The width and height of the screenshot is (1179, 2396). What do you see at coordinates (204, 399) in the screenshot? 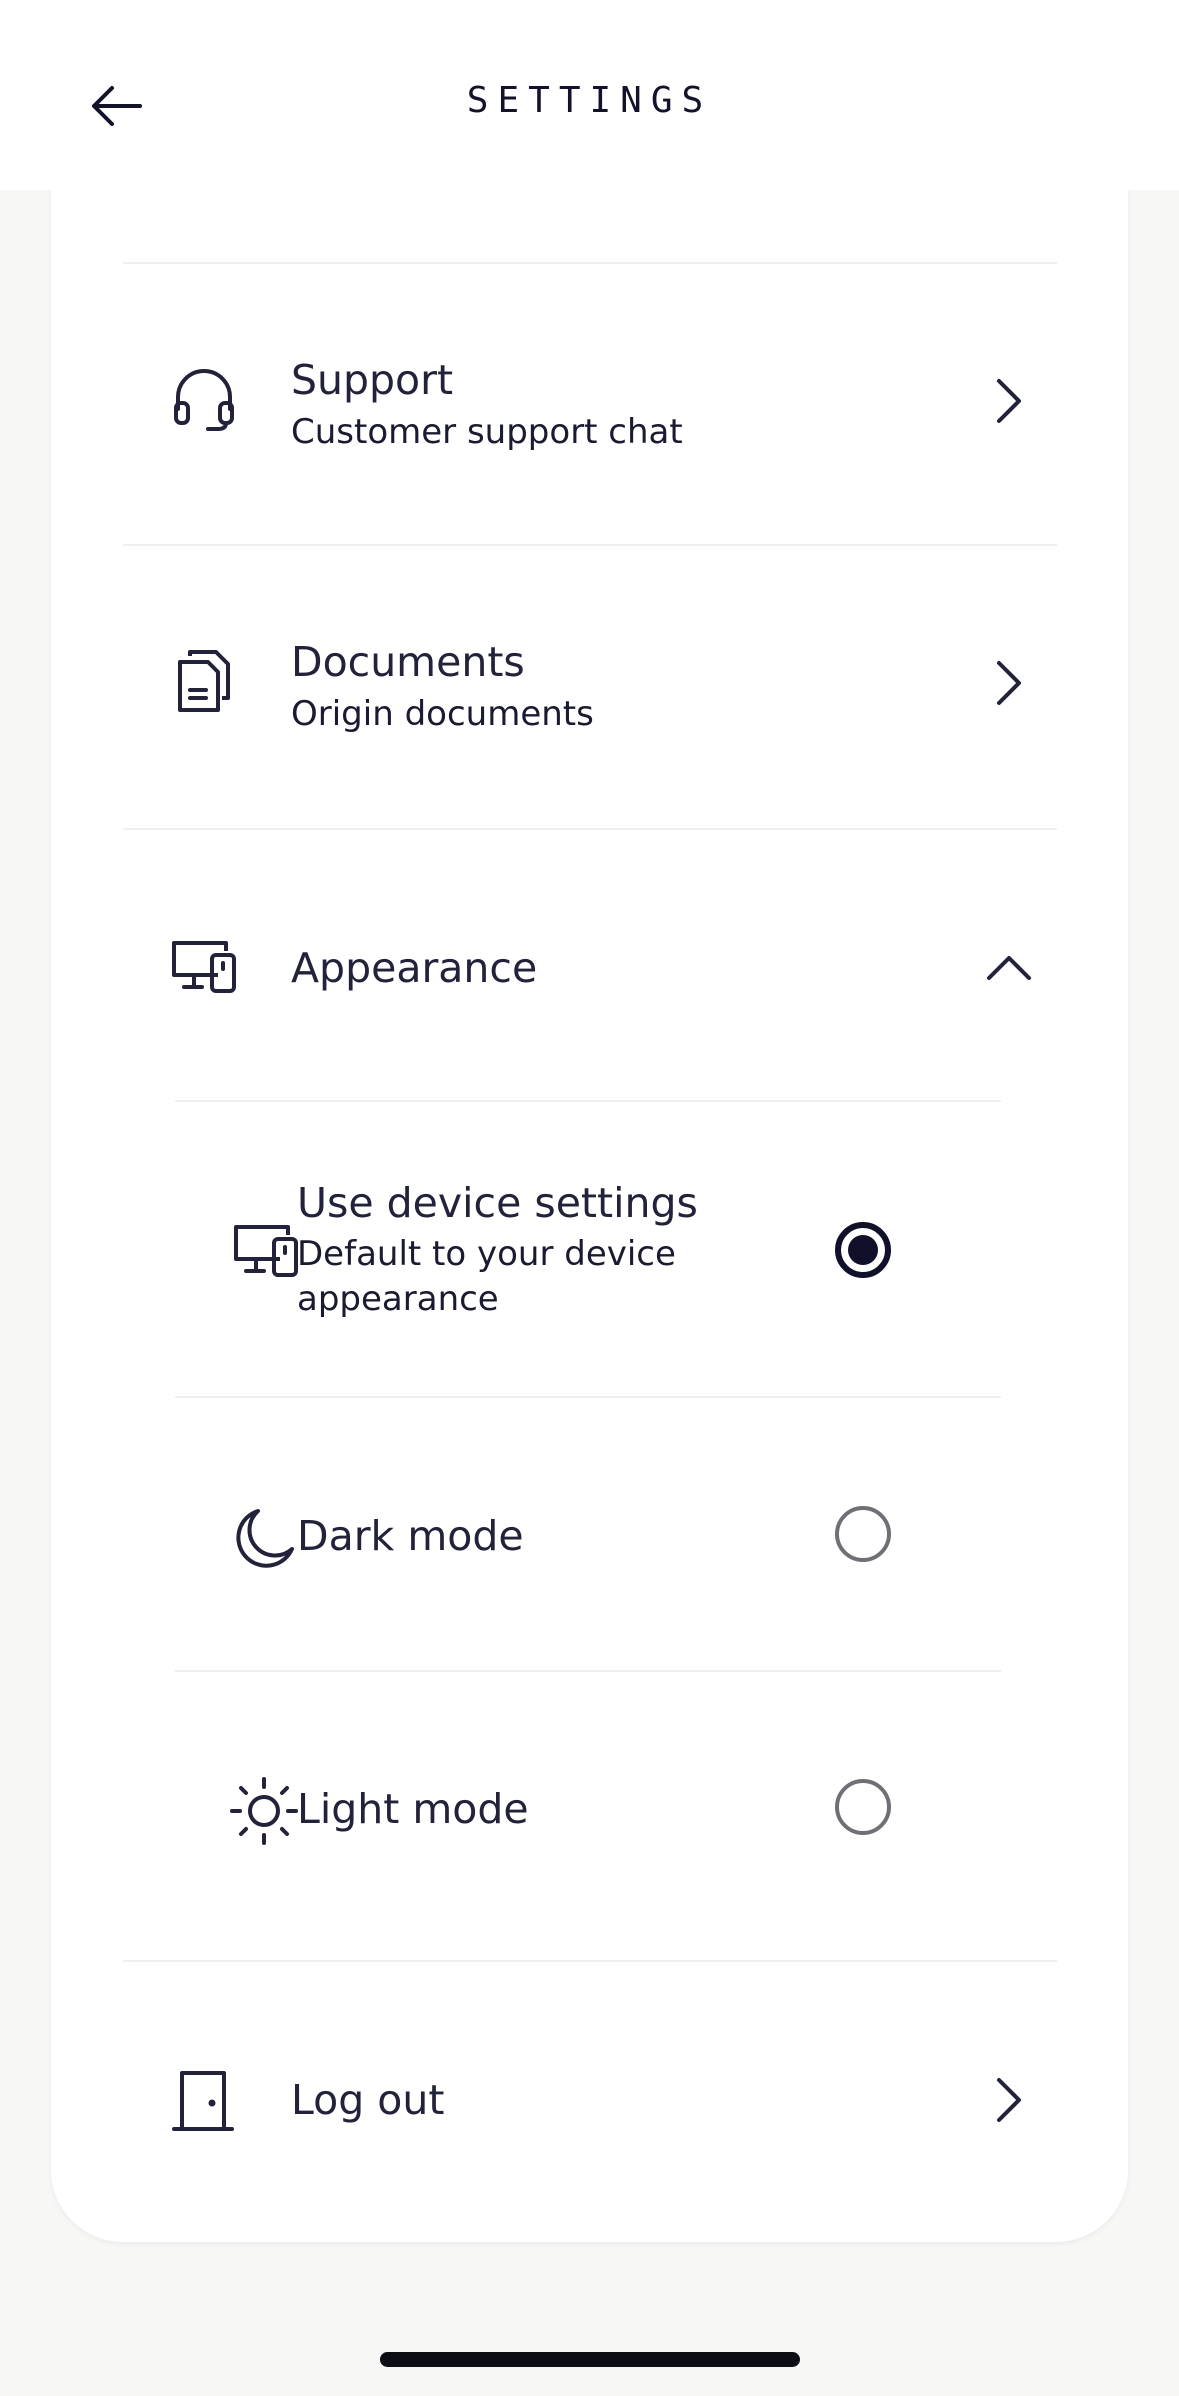
I see `headset-icon` at bounding box center [204, 399].